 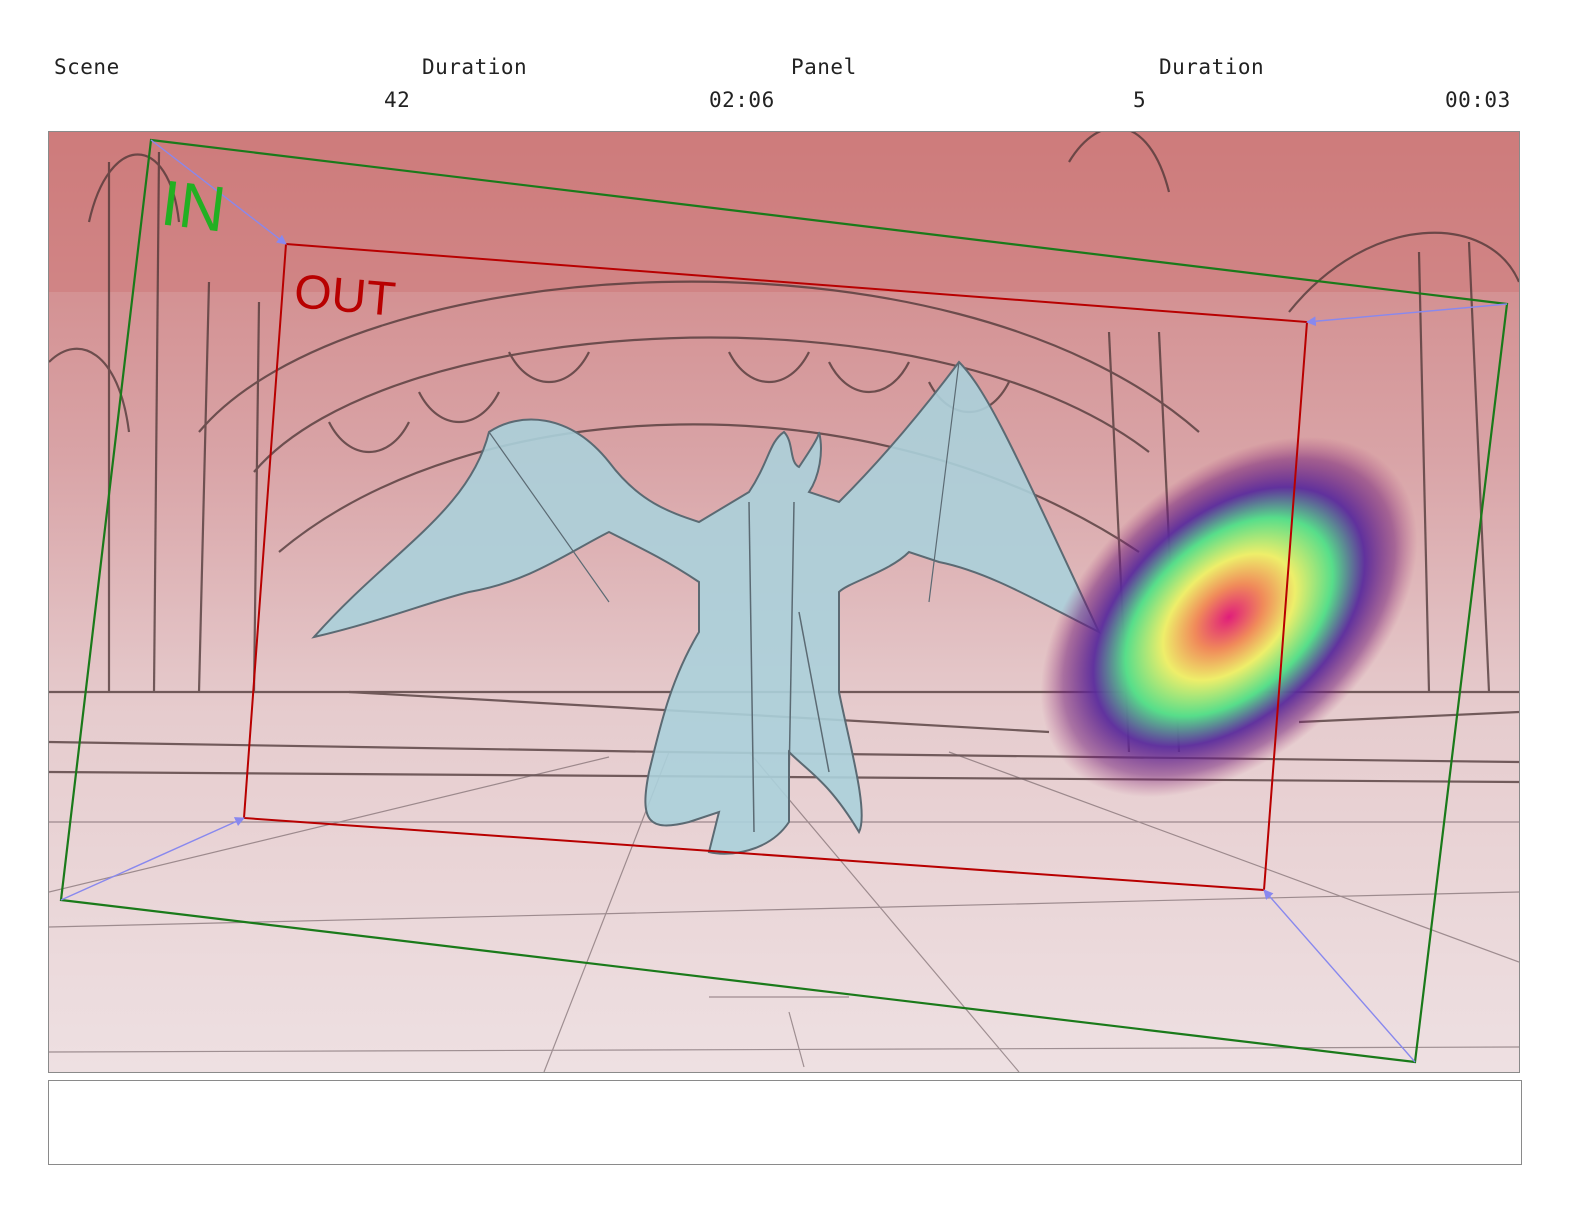 I want to click on panel-number: 5, so click(x=1140, y=100).